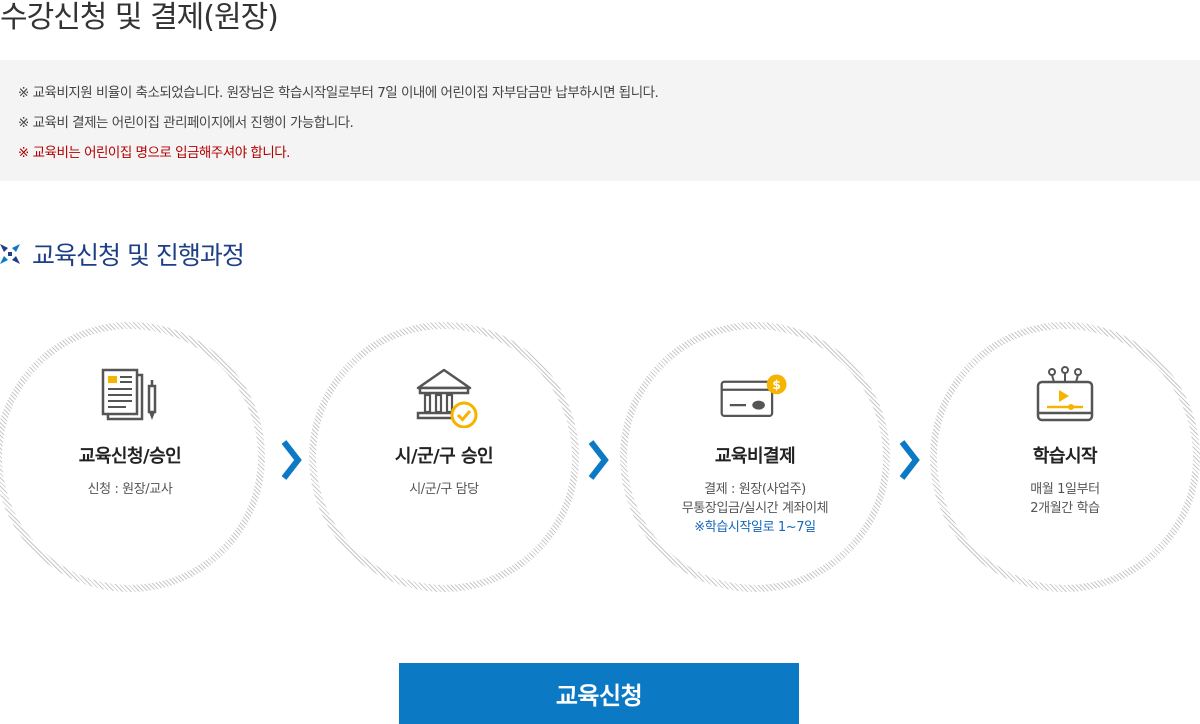 The height and width of the screenshot is (724, 1200). Describe the element at coordinates (10, 254) in the screenshot. I see `cross-arrows-icon` at that location.